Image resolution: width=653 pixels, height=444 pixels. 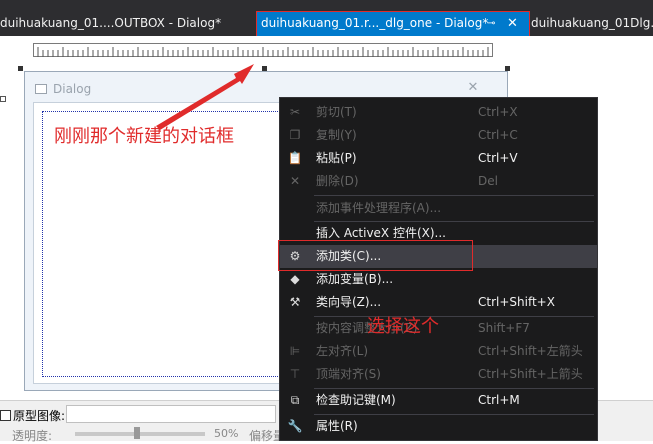 I want to click on menu-item-shortcut: Ctrl+V, so click(x=498, y=158).